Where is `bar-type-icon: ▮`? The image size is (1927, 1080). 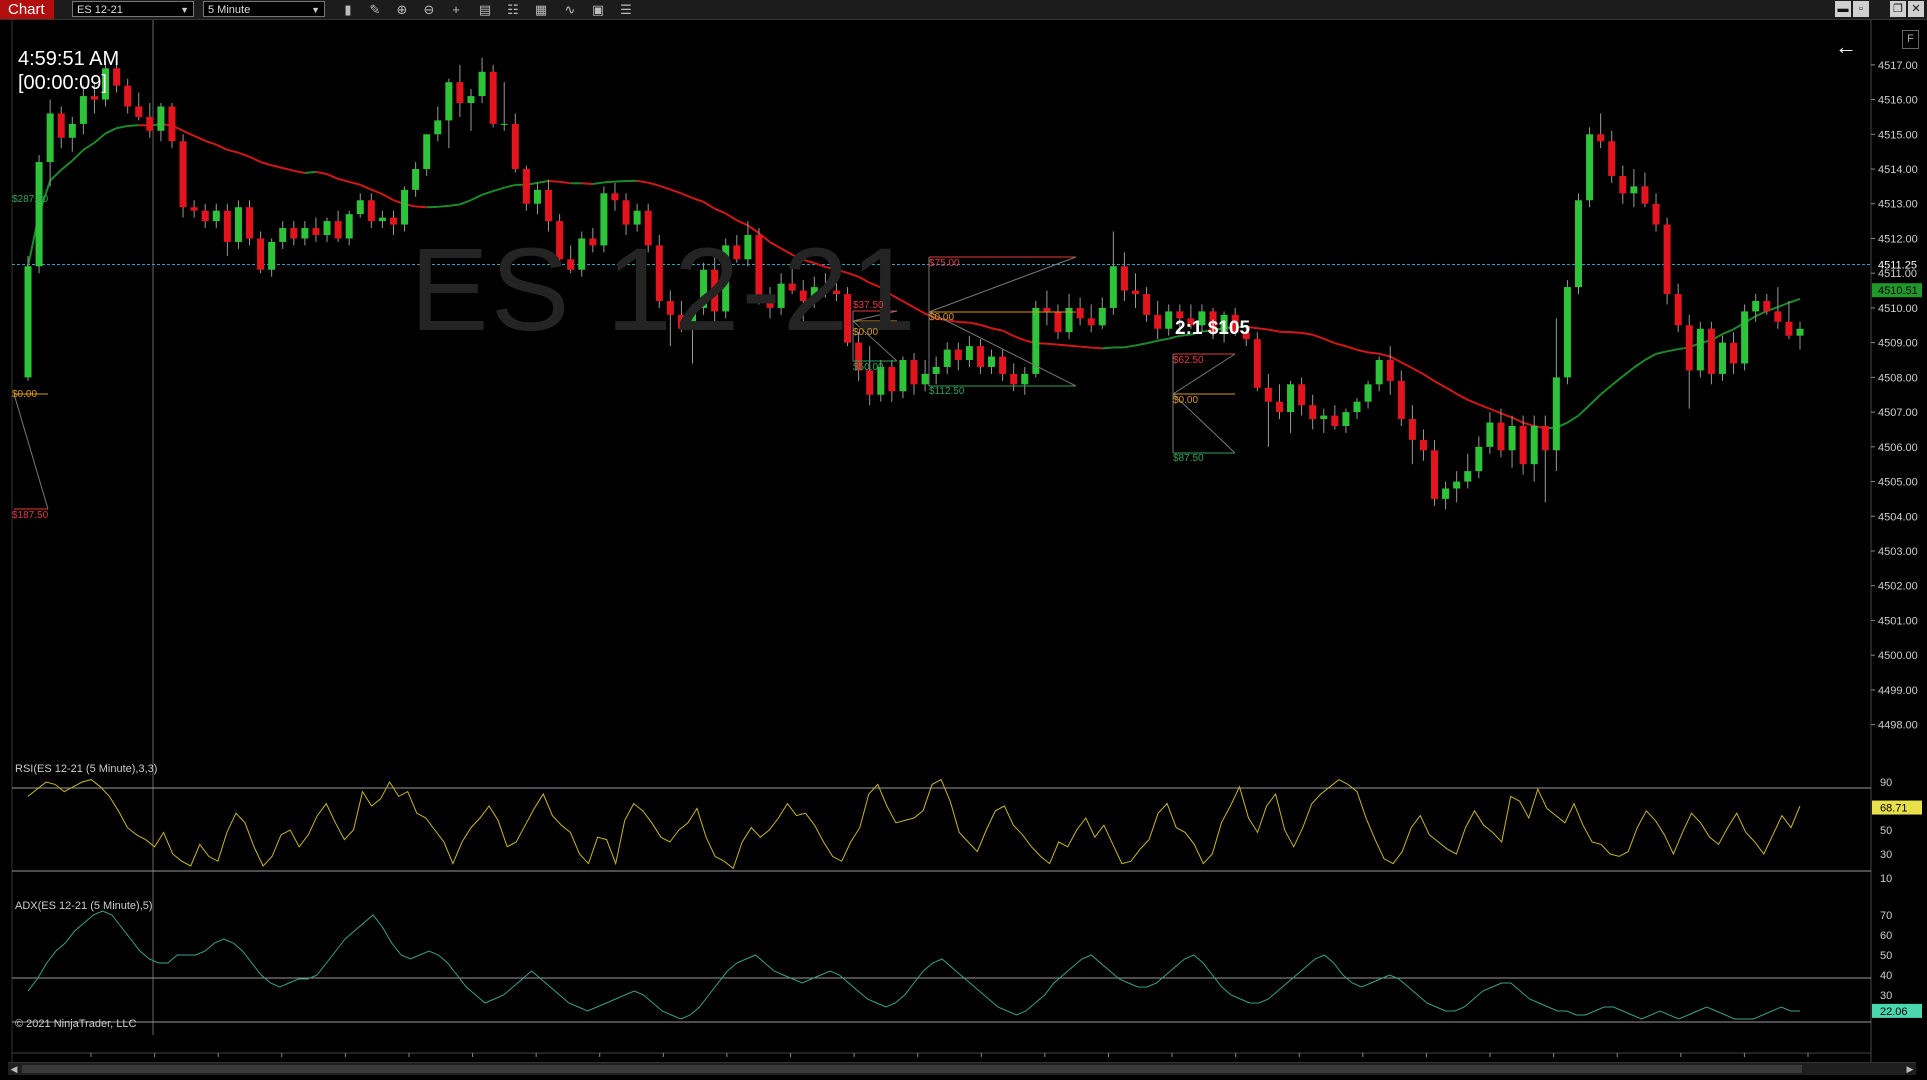 bar-type-icon: ▮ is located at coordinates (348, 9).